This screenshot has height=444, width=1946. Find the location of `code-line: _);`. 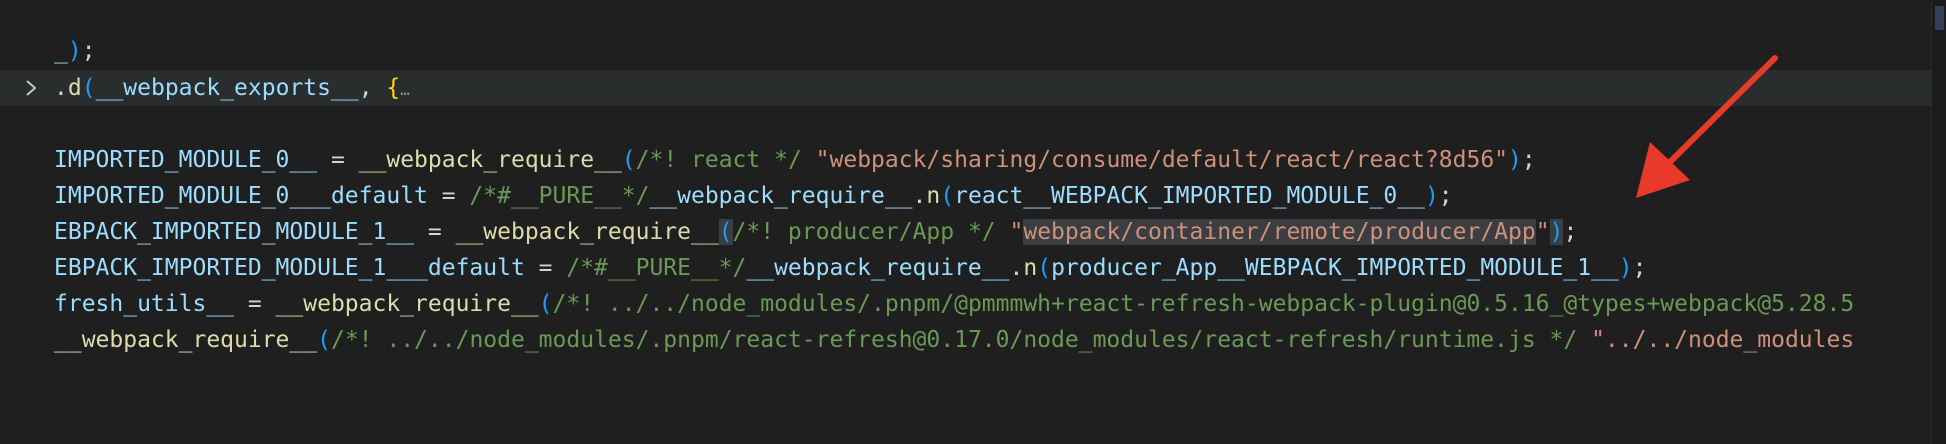

code-line: _); is located at coordinates (966, 51).